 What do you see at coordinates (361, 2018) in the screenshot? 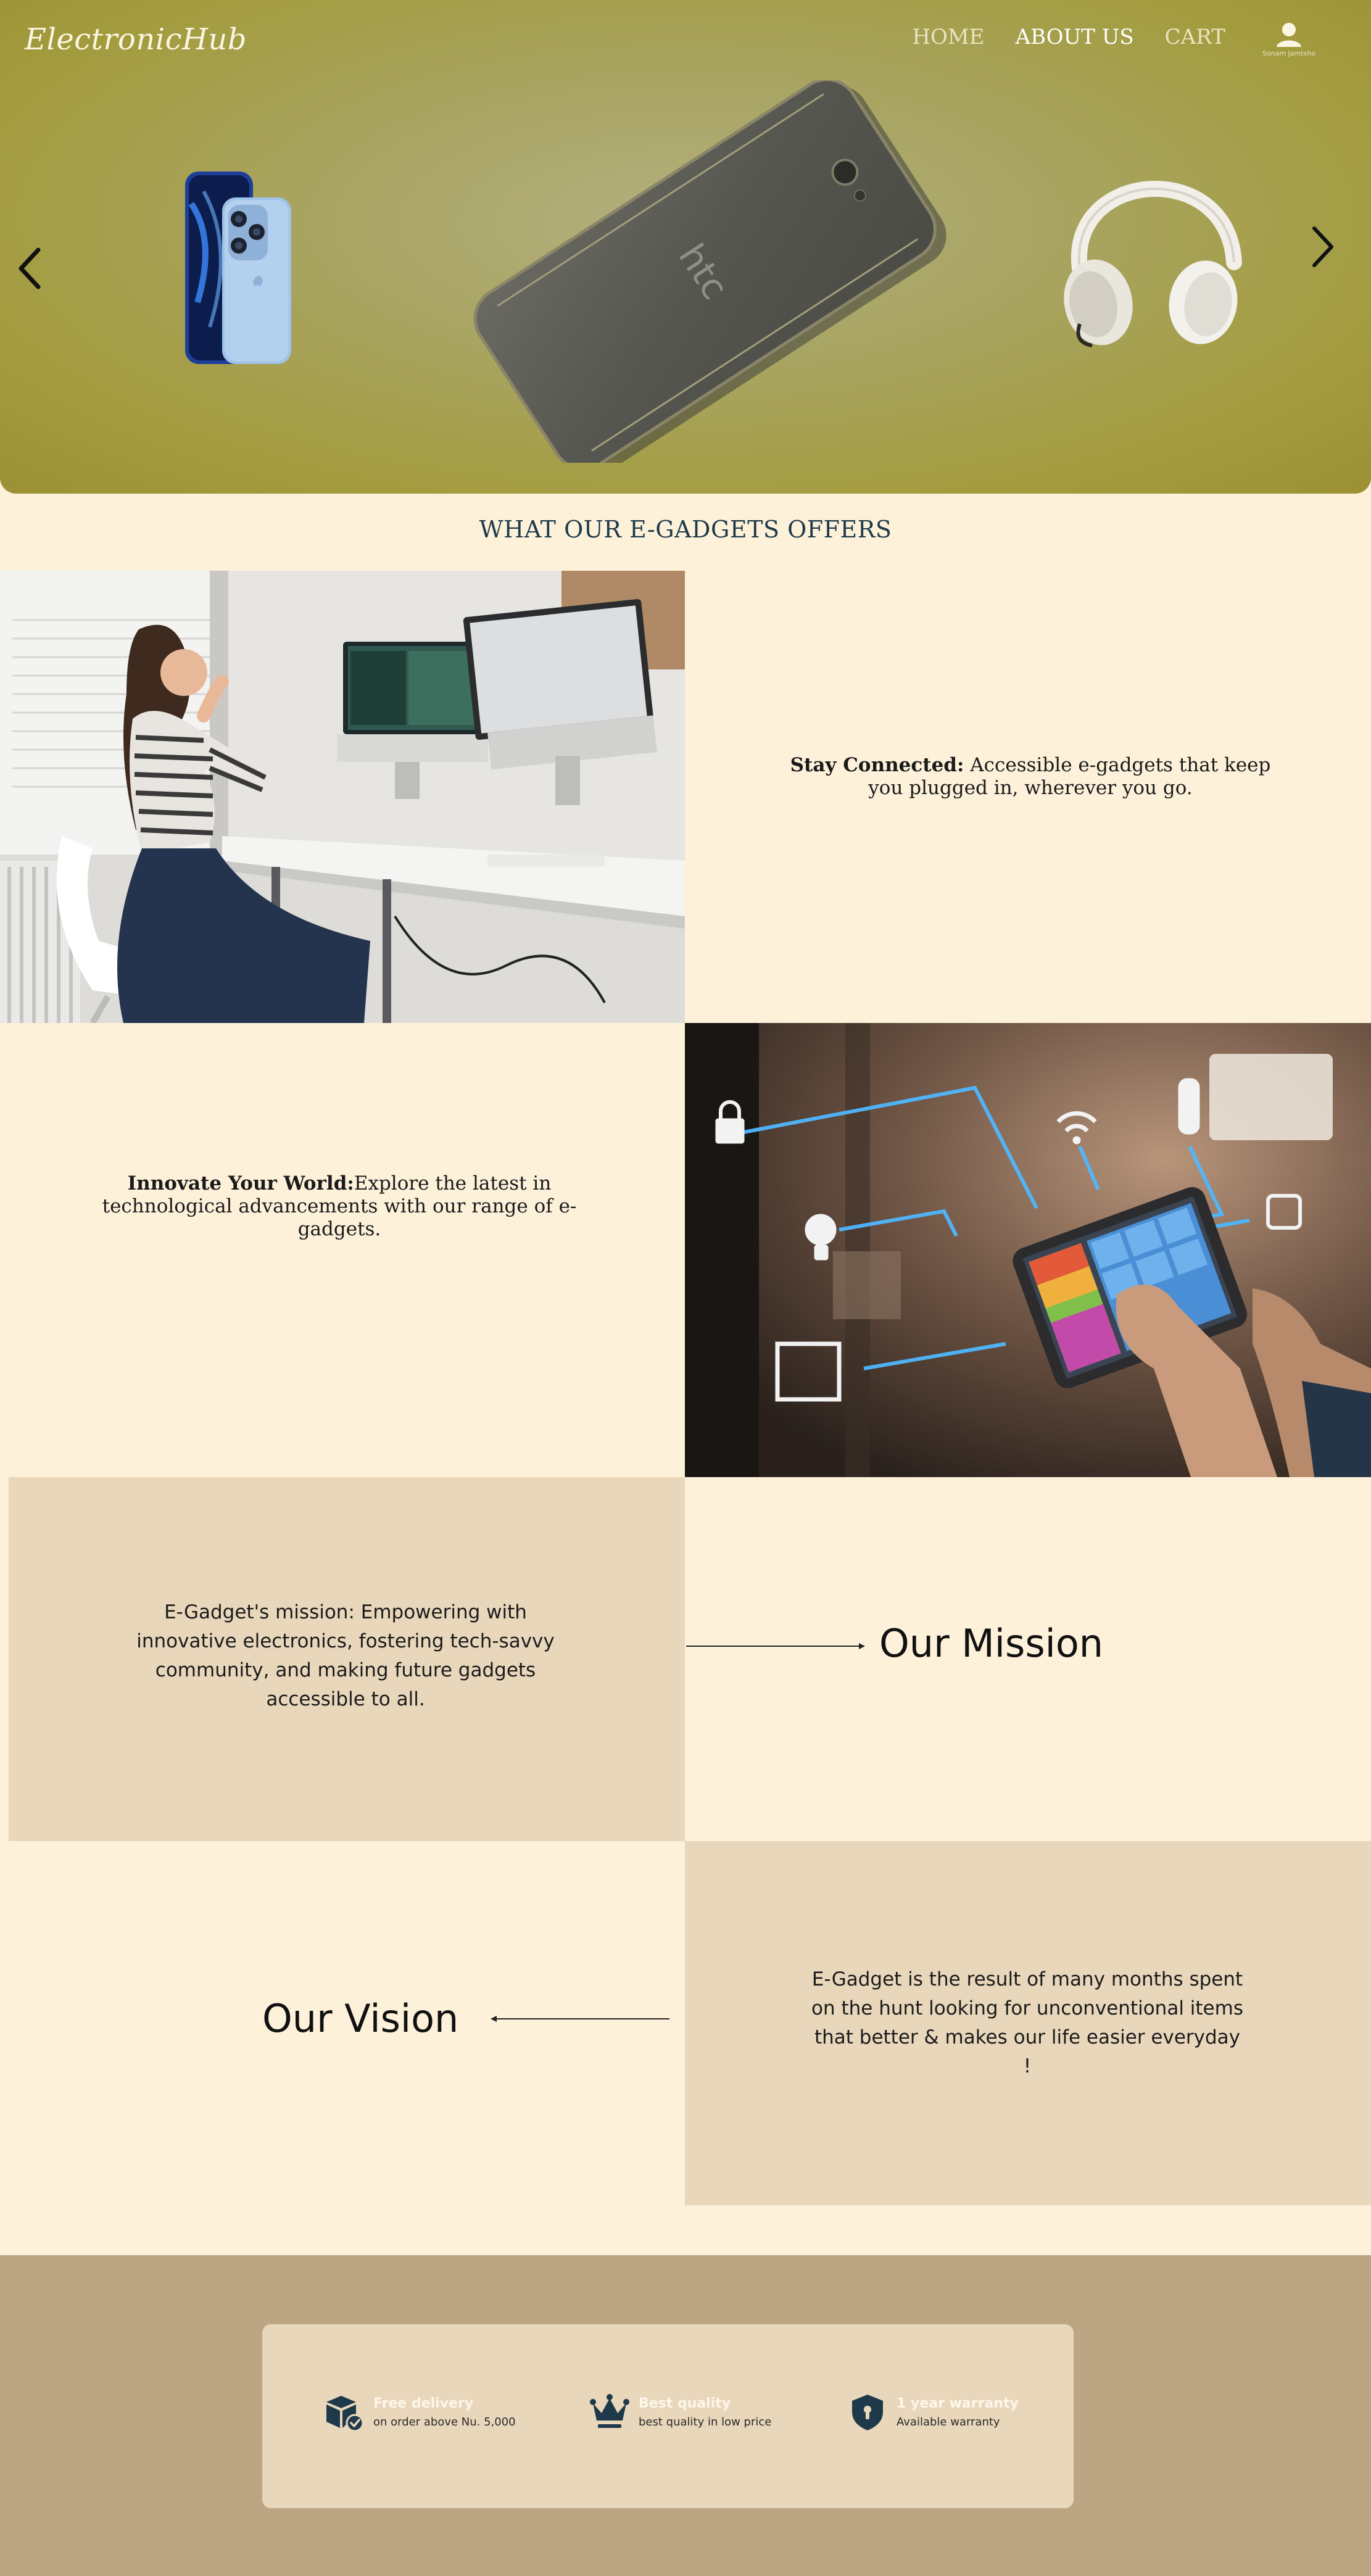
I see `vision-heading: Our Vision` at bounding box center [361, 2018].